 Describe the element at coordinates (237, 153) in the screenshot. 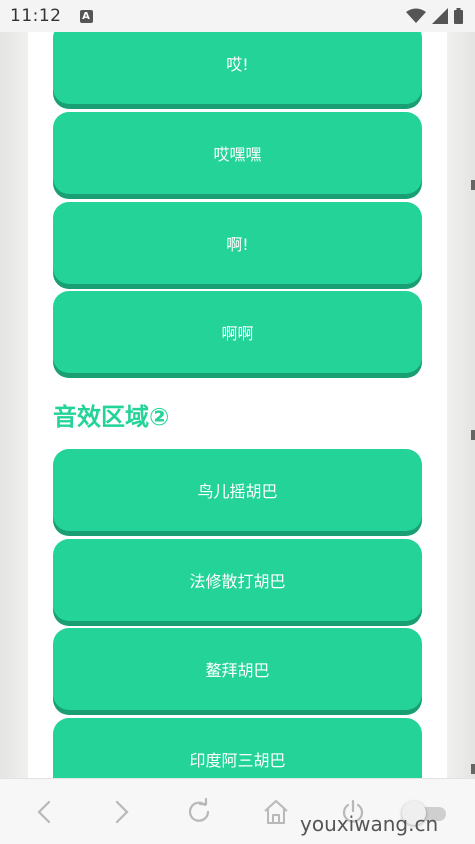

I see `sound-button: 哎嘿嘿` at that location.